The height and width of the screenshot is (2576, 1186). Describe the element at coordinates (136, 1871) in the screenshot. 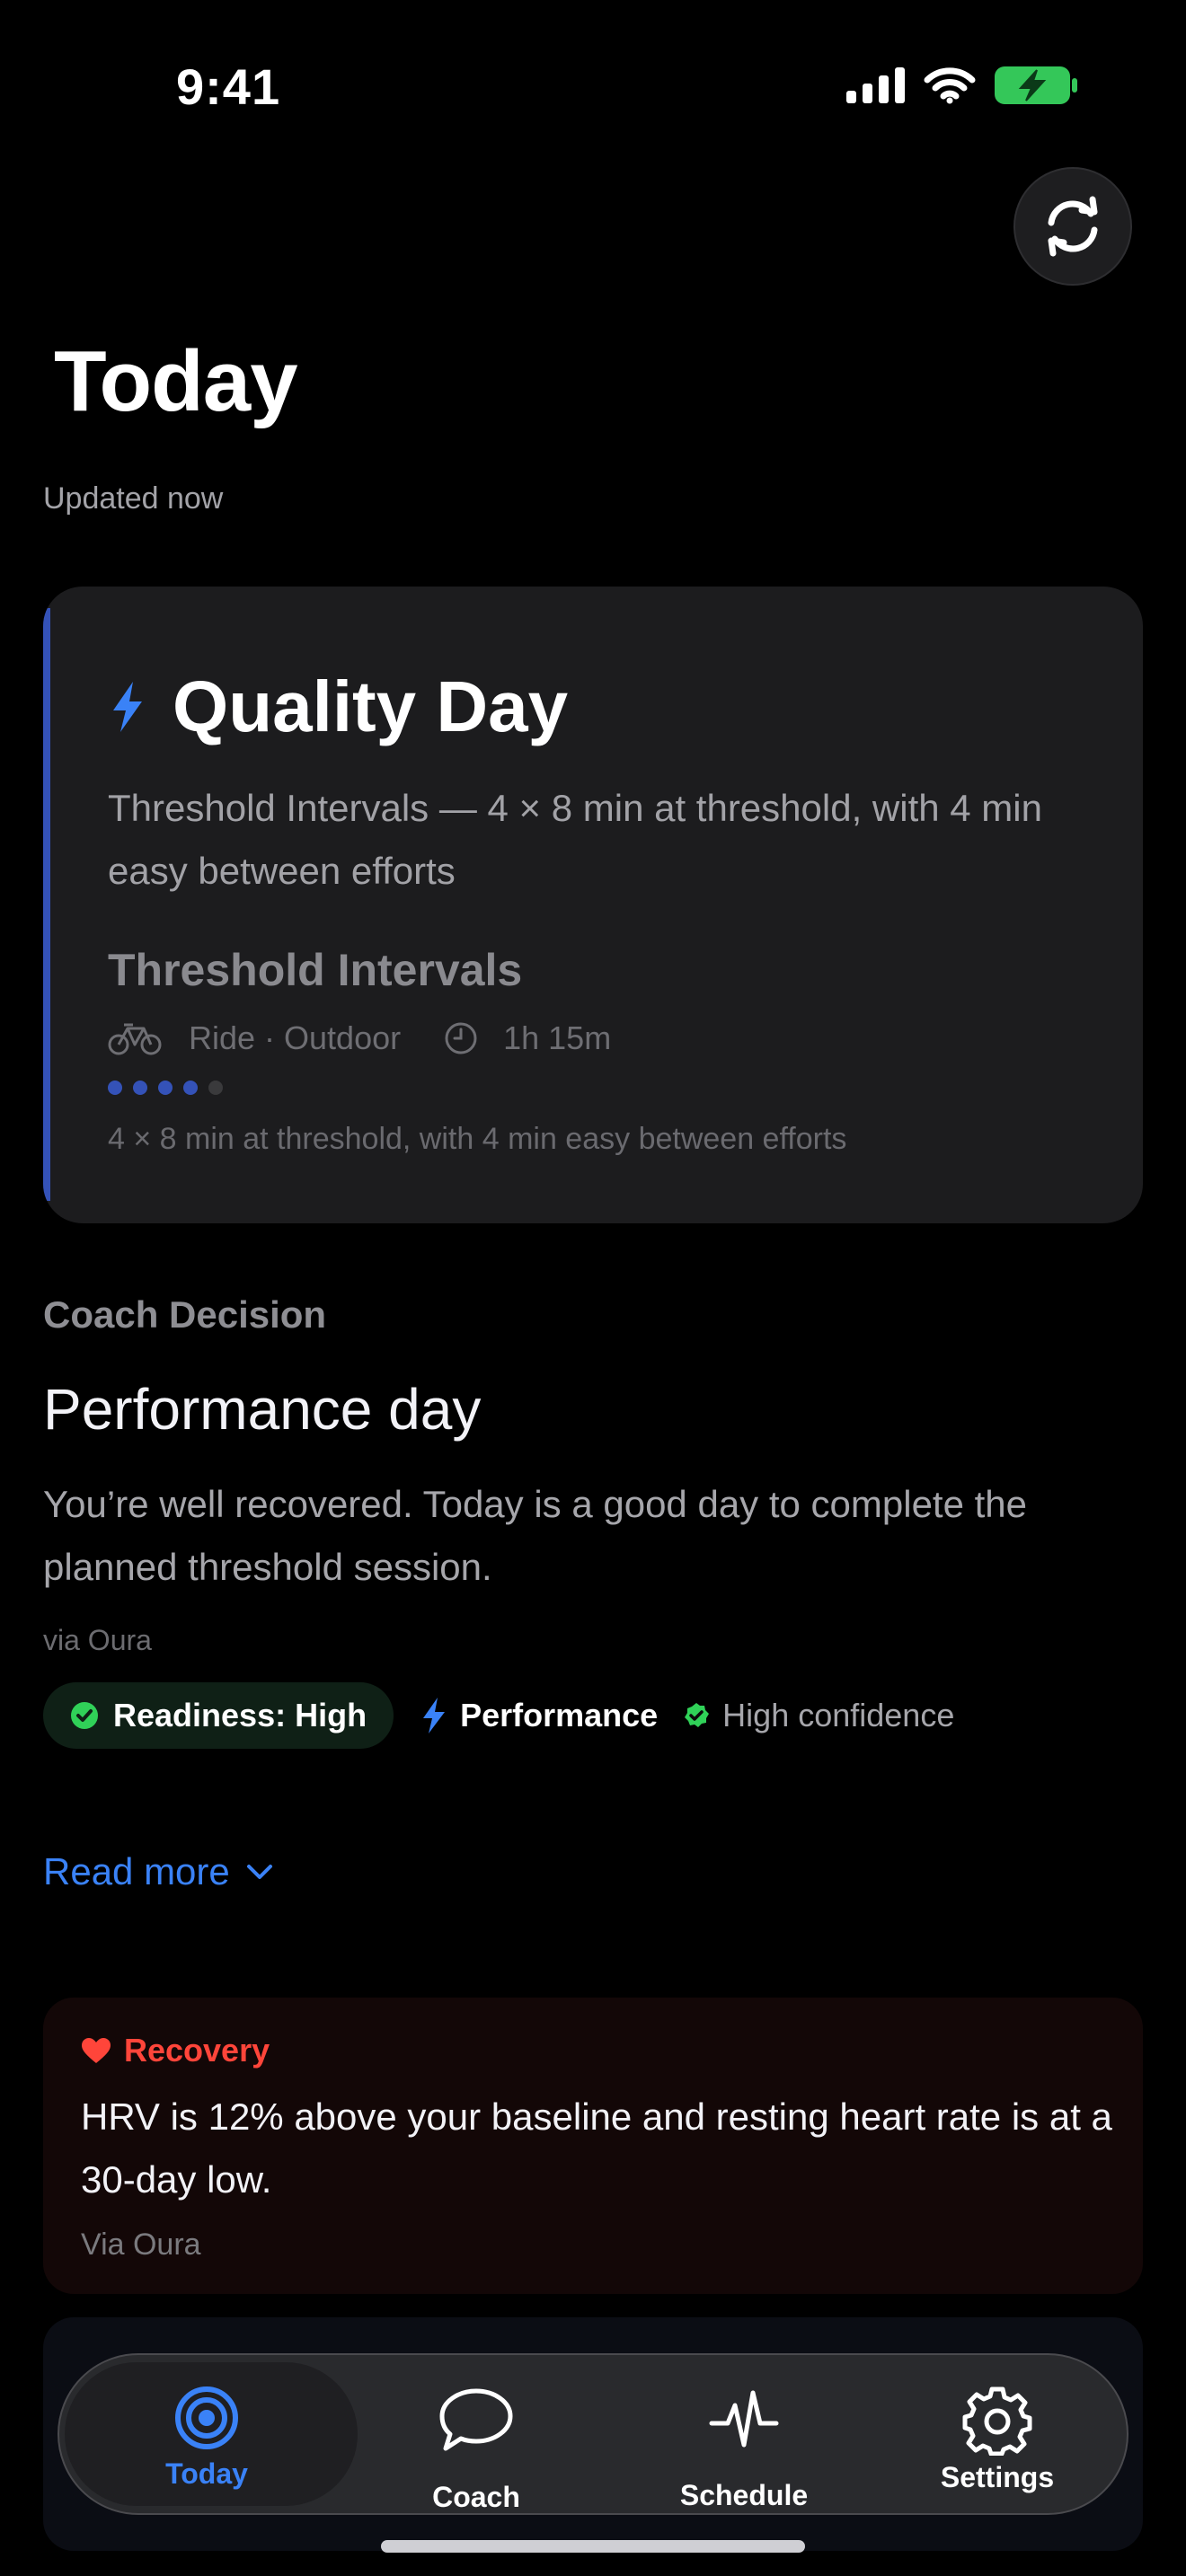

I see `read-more-label: Read more` at that location.